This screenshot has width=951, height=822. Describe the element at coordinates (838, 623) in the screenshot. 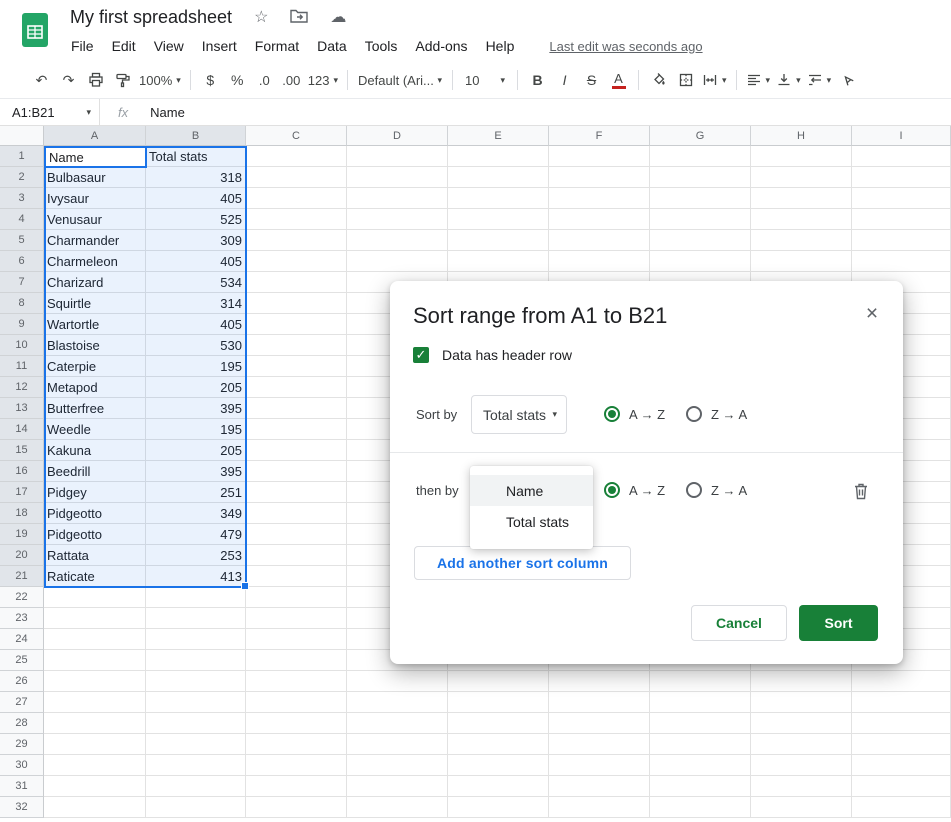

I see `sort-button: Sort` at that location.